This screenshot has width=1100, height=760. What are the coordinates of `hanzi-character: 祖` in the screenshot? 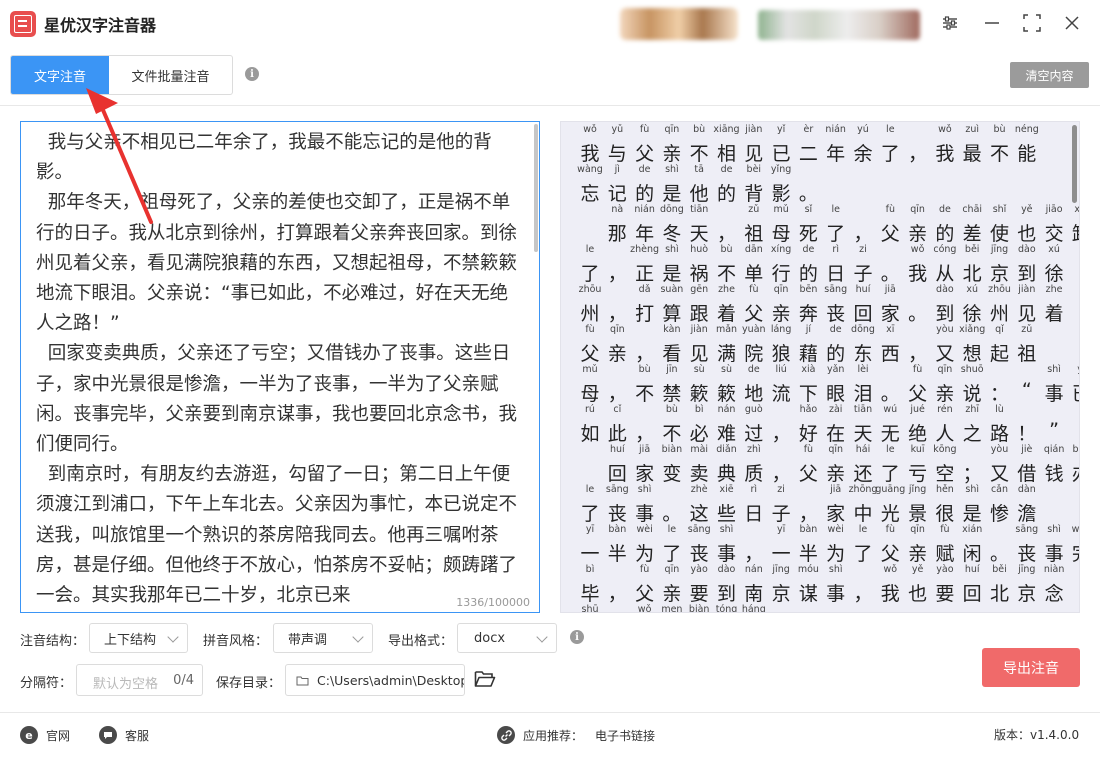 It's located at (1027, 354).